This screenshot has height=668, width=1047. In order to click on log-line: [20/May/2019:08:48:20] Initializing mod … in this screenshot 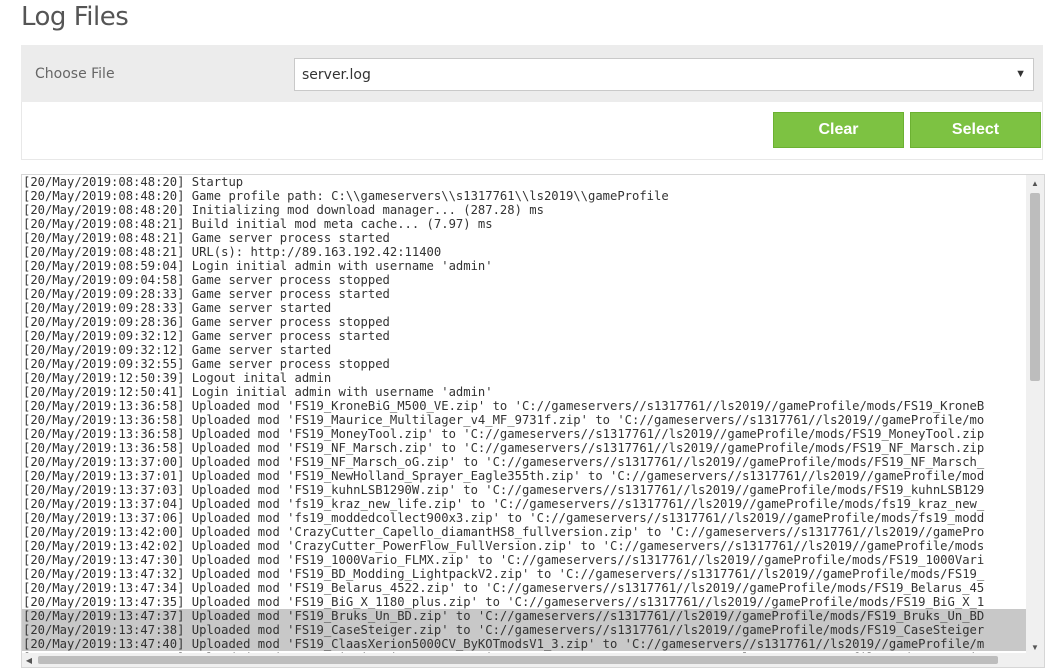, I will do `click(524, 210)`.